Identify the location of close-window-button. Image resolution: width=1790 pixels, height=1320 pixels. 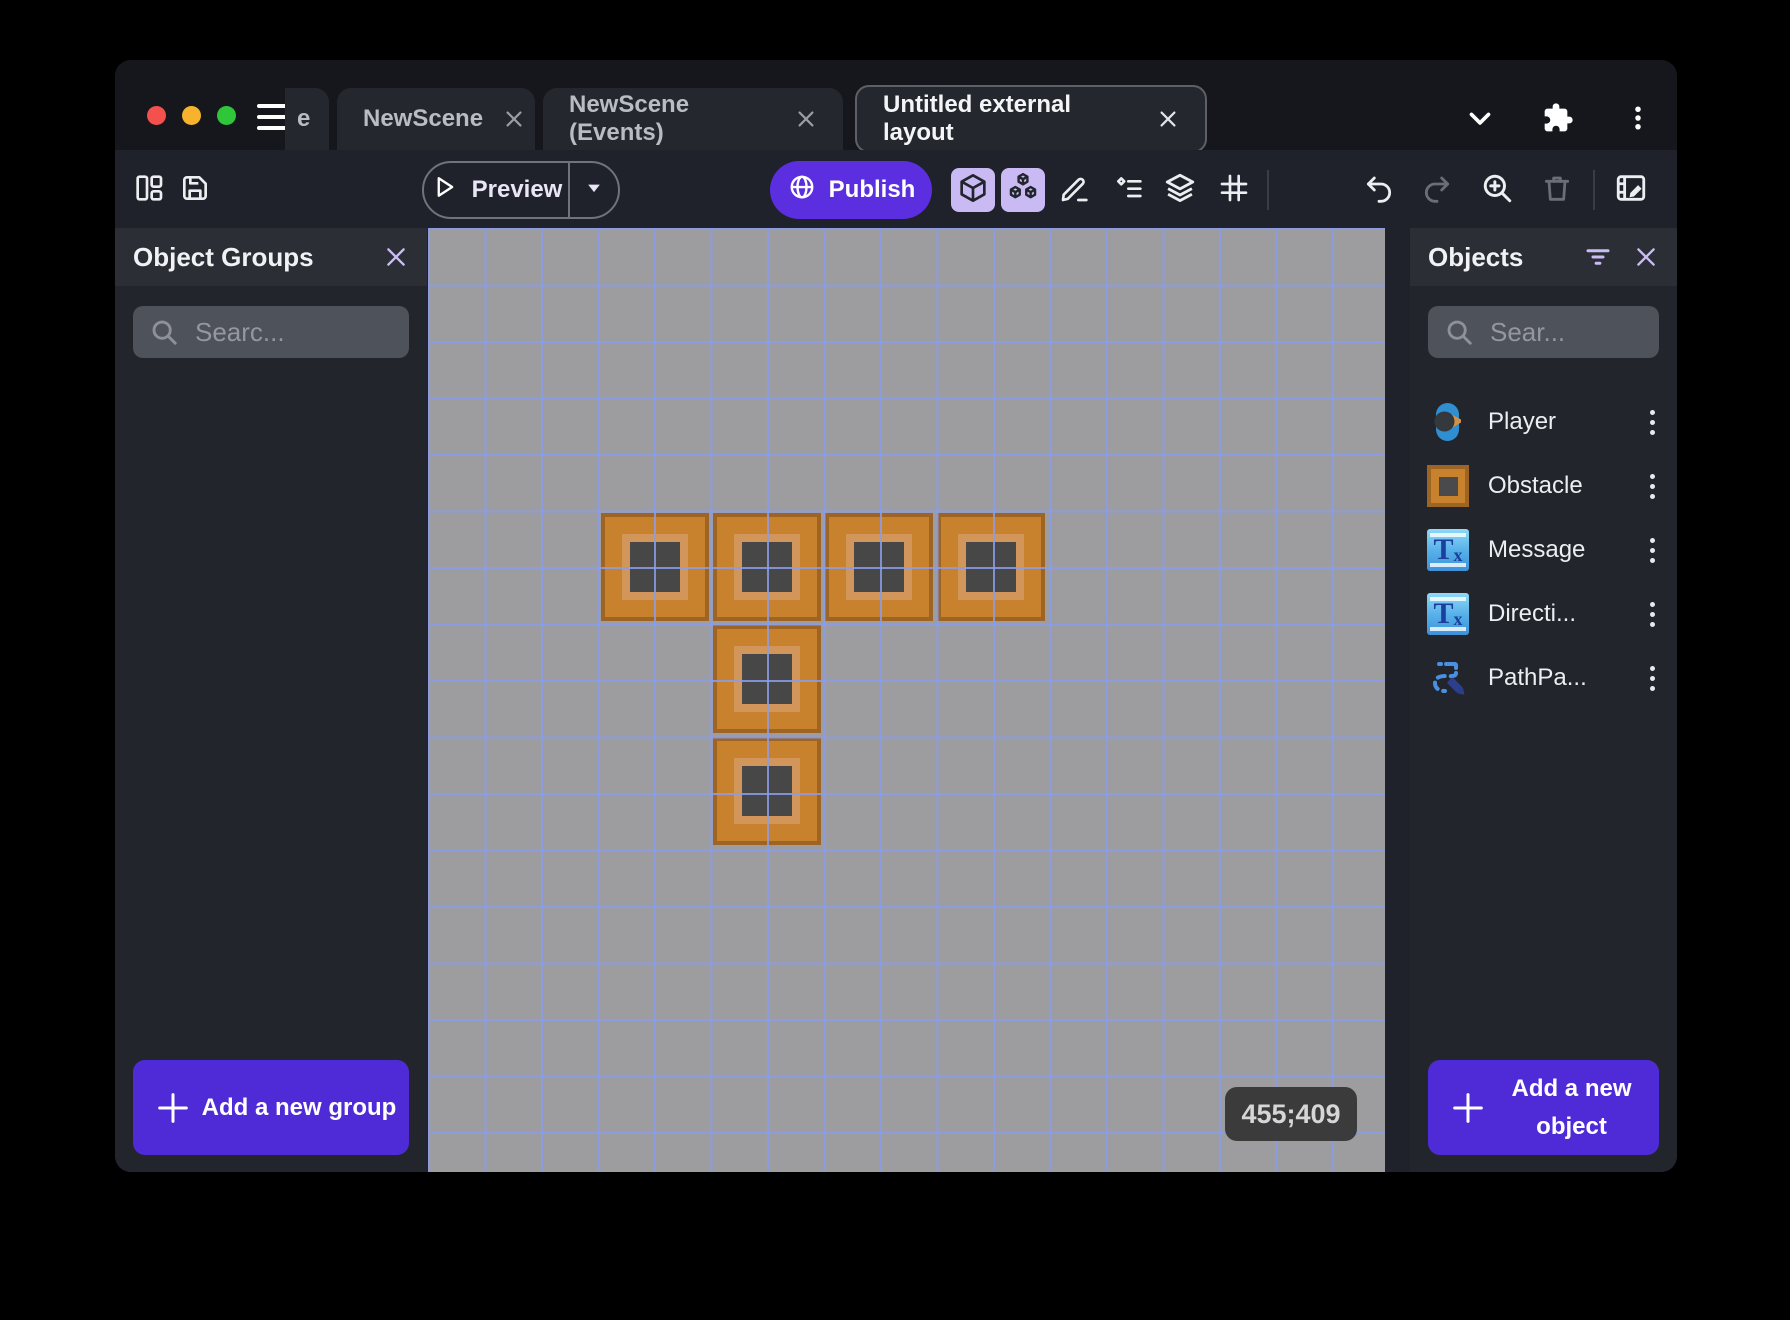
(156, 115).